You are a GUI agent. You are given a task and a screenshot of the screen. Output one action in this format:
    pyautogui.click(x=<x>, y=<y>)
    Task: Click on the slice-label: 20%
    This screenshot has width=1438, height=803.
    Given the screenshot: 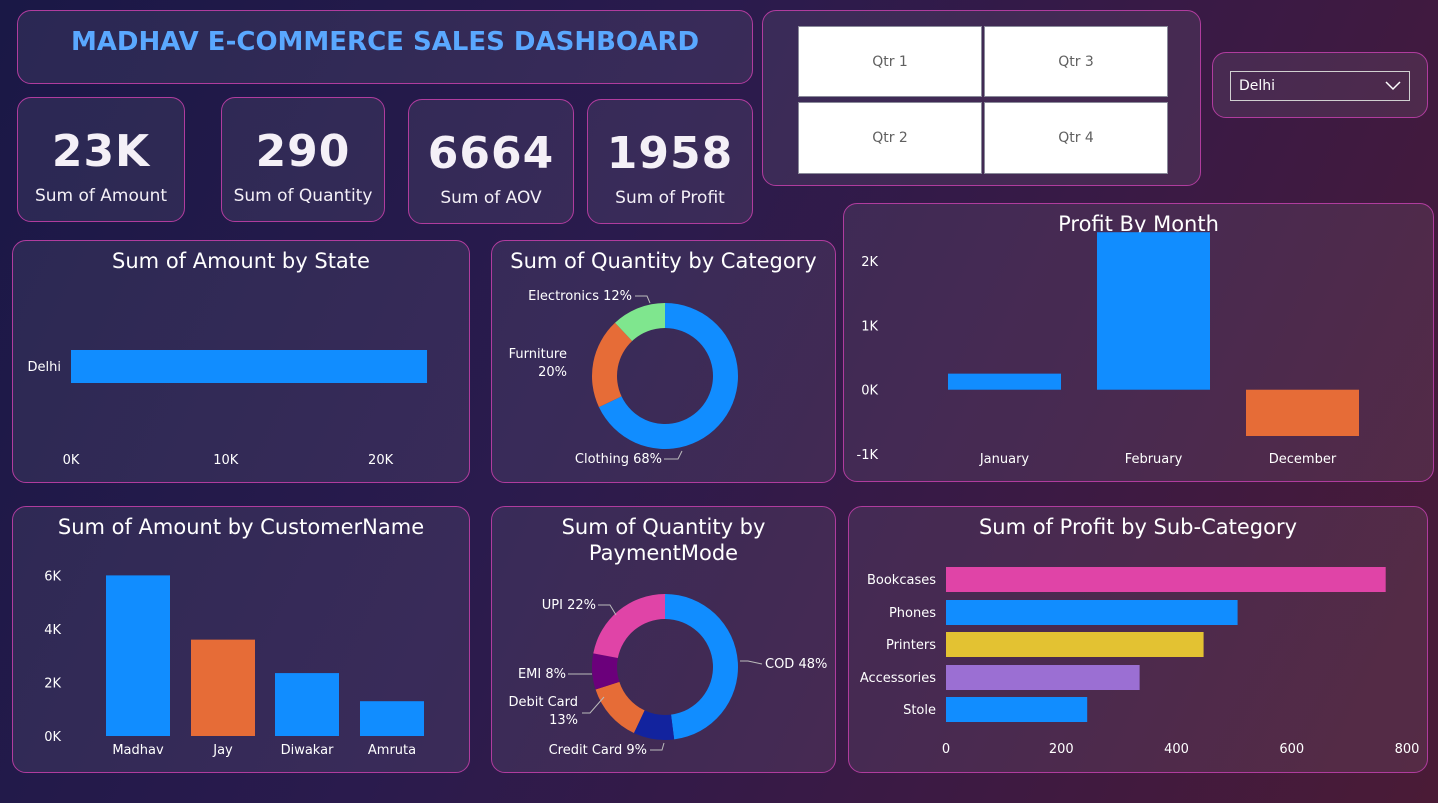 What is the action you would take?
    pyautogui.click(x=552, y=372)
    